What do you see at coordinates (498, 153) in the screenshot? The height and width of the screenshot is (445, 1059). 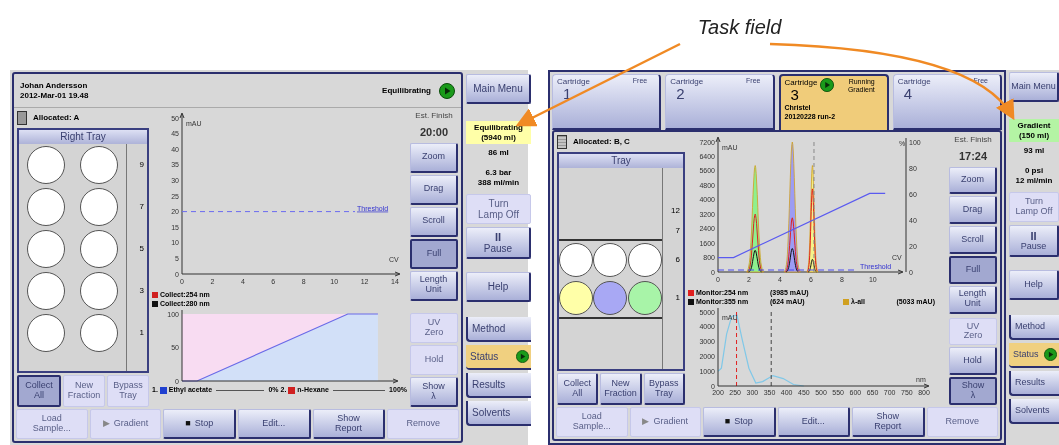 I see `volume-reading: 86 ml` at bounding box center [498, 153].